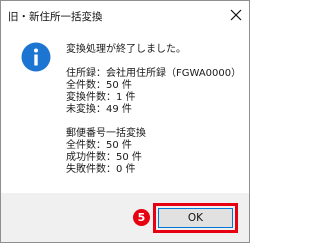 This screenshot has width=320, height=243. I want to click on address-unconverted-count: 未変換：49 件, so click(99, 109).